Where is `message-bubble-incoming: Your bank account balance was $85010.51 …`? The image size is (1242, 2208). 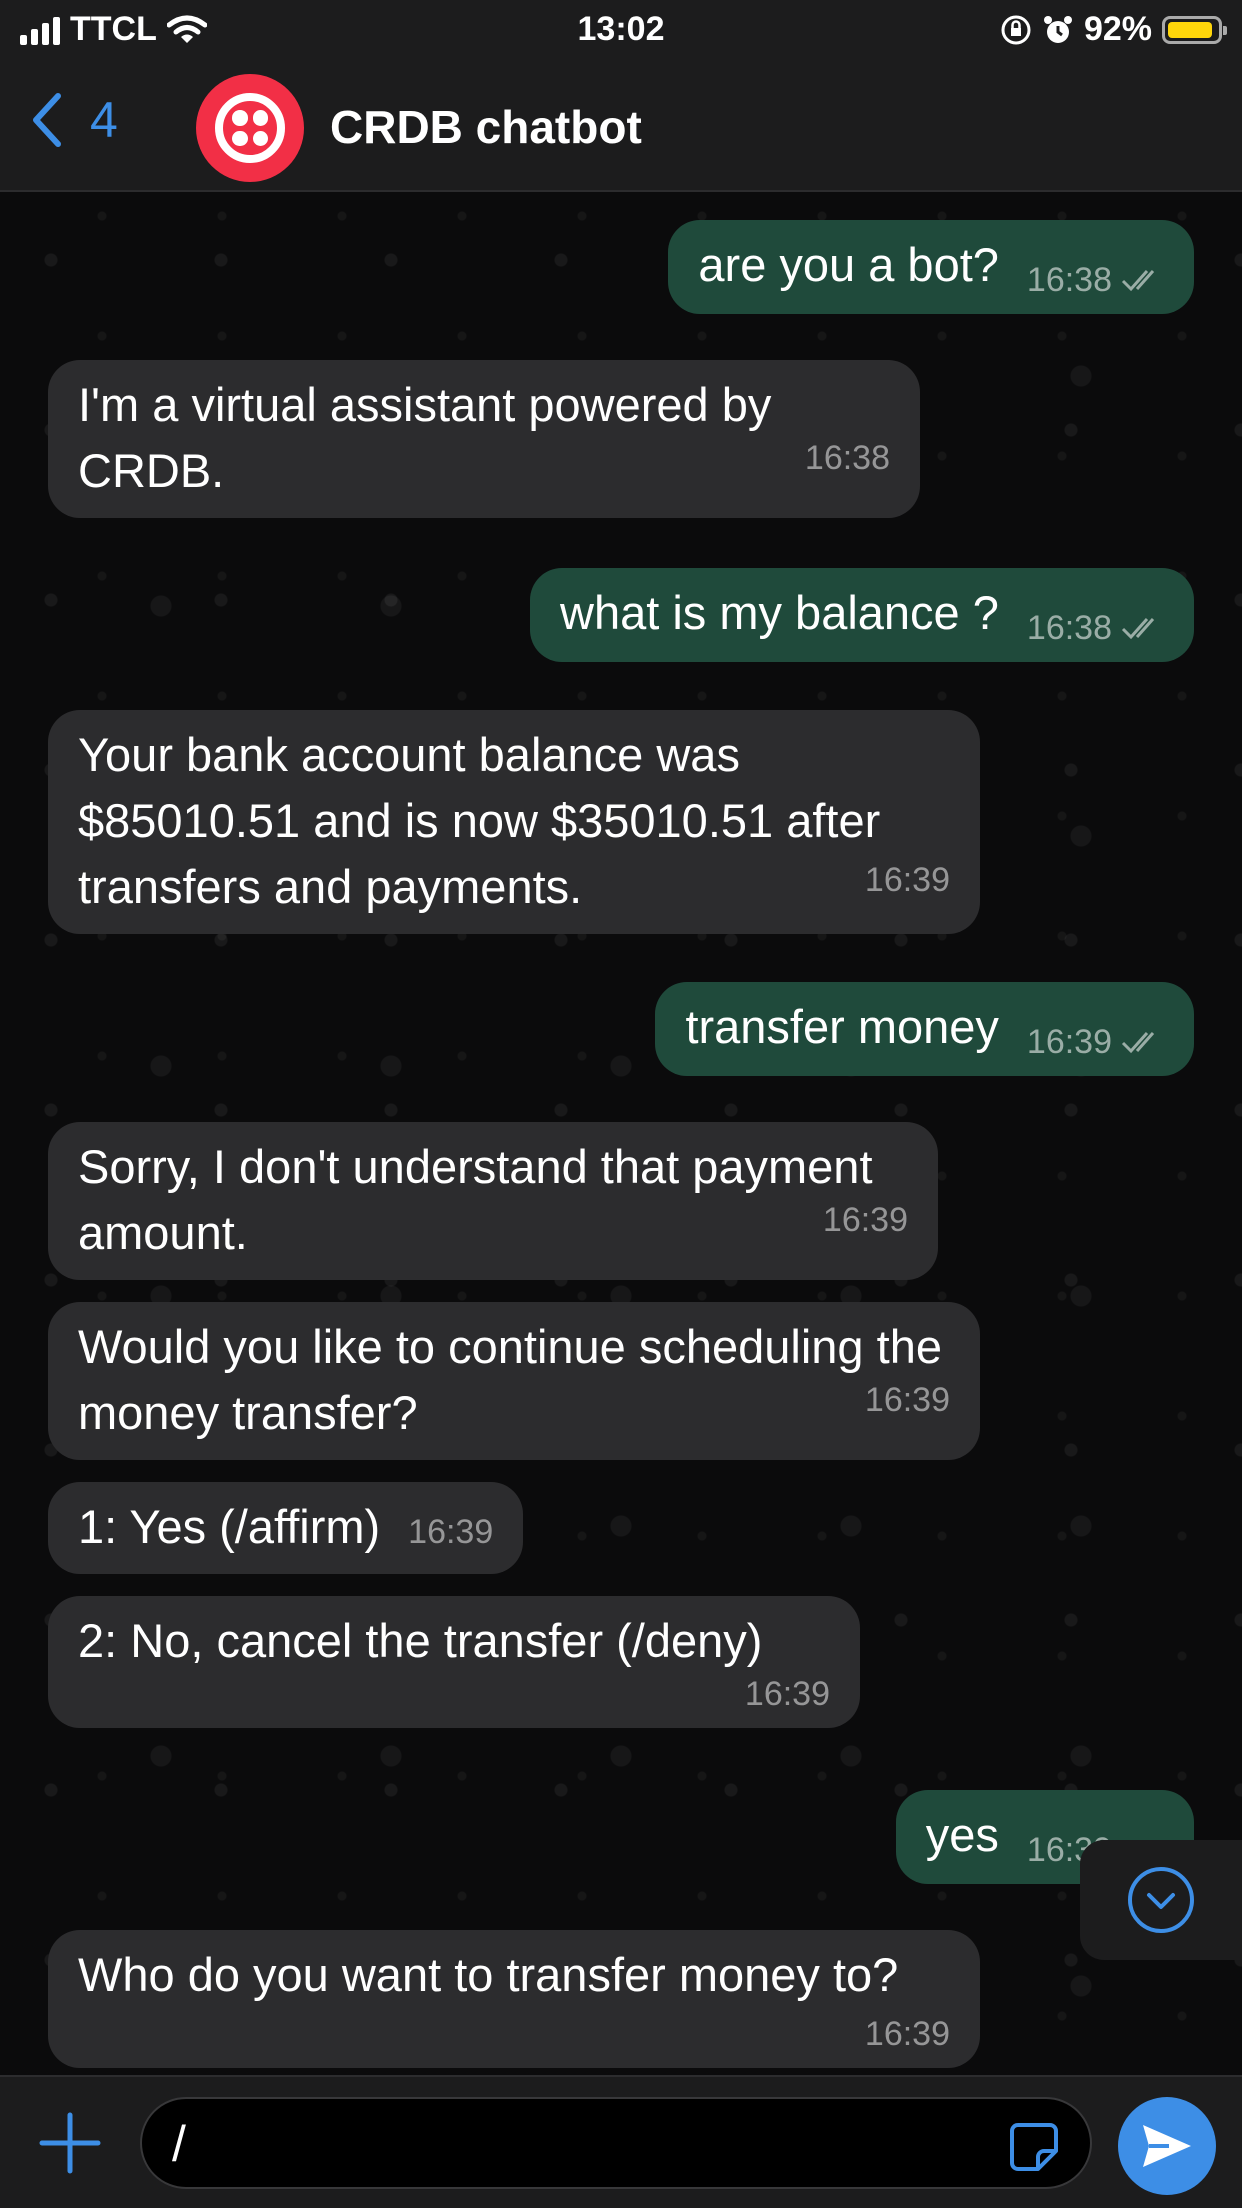 message-bubble-incoming: Your bank account balance was $85010.51 … is located at coordinates (514, 822).